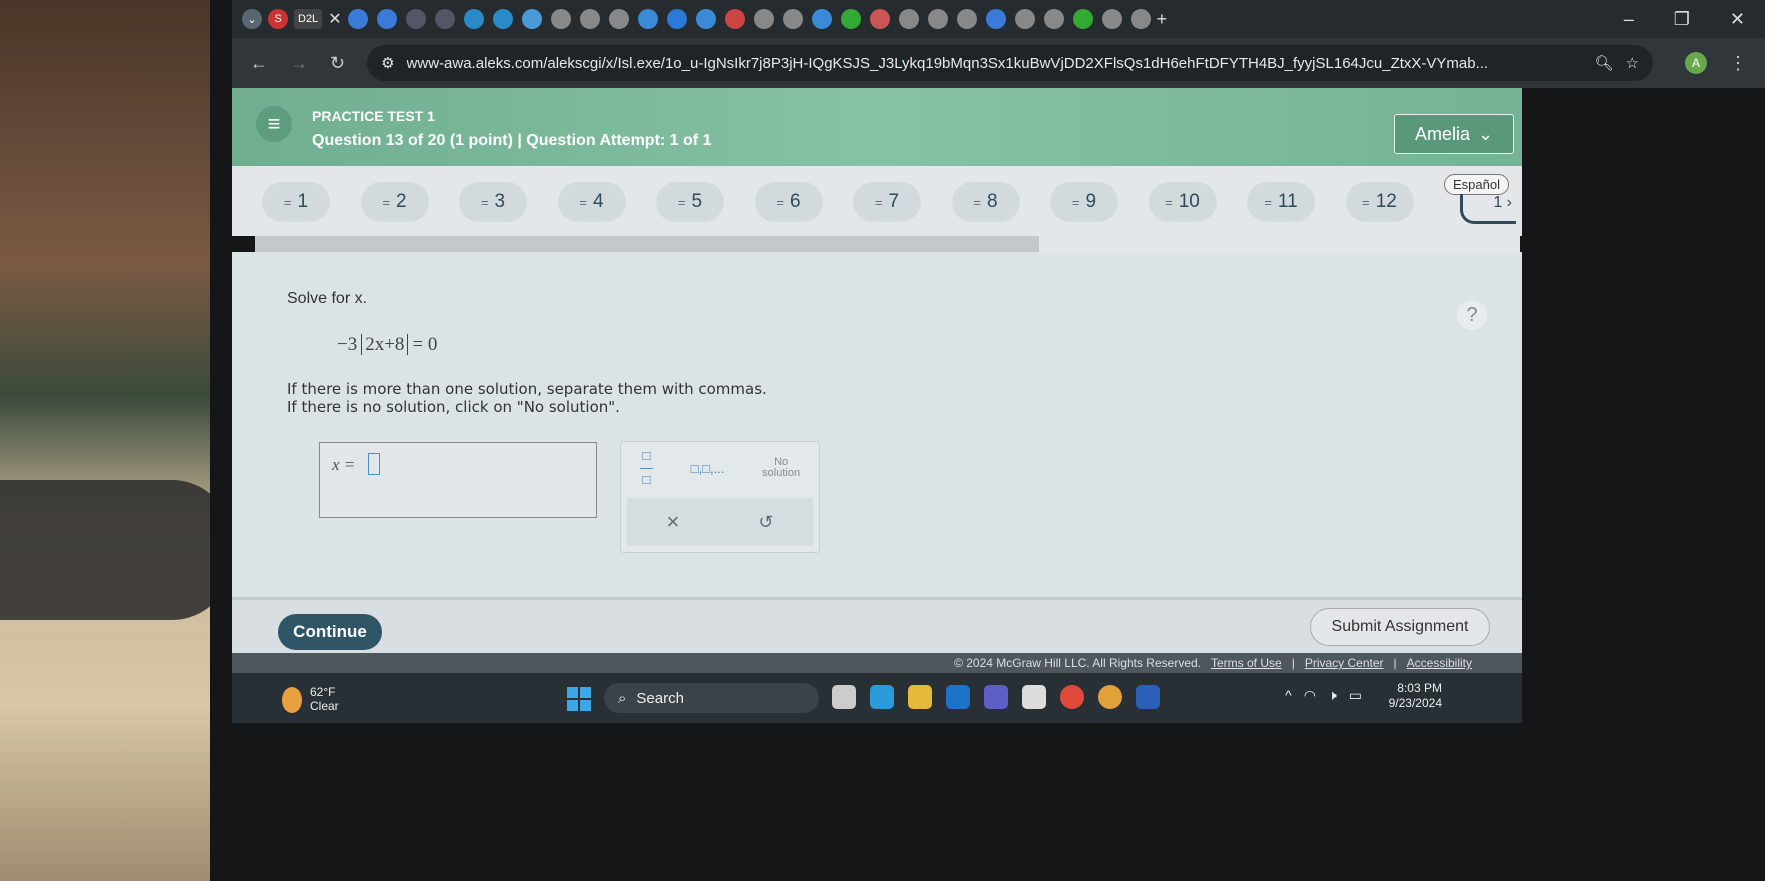 The width and height of the screenshot is (1765, 881). What do you see at coordinates (1400, 627) in the screenshot?
I see `submit-assignment-button: Submit Assignment` at bounding box center [1400, 627].